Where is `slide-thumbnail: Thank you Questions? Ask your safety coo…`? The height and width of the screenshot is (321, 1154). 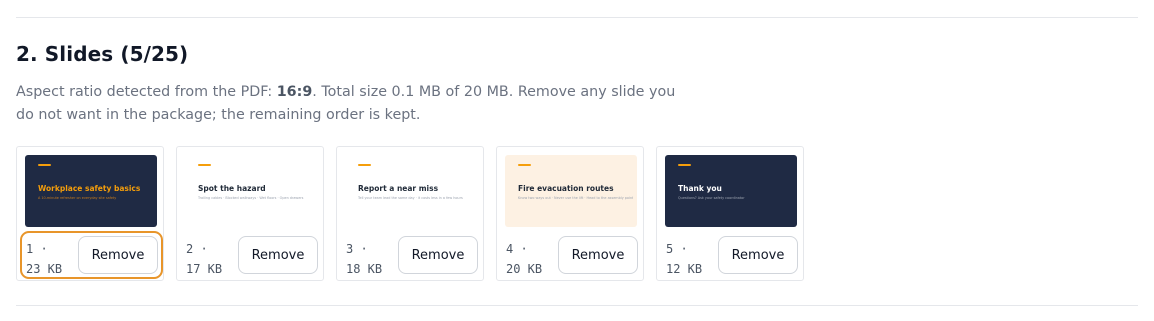
slide-thumbnail: Thank you Questions? Ask your safety coo… is located at coordinates (731, 191).